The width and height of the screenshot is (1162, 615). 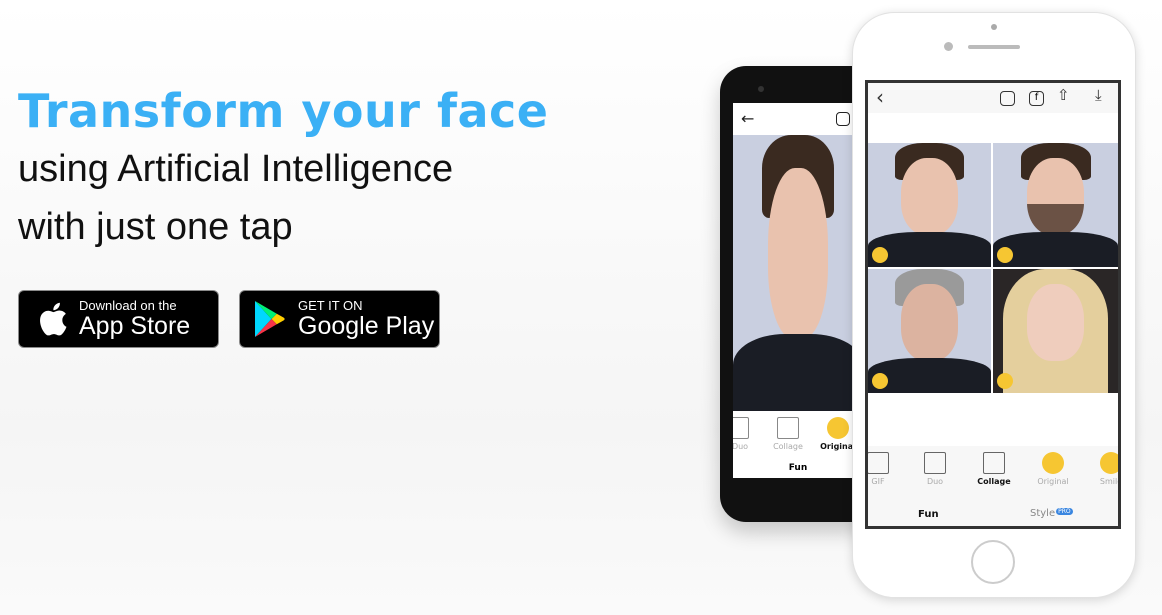 I want to click on back-arrow-icon: ←, so click(x=747, y=118).